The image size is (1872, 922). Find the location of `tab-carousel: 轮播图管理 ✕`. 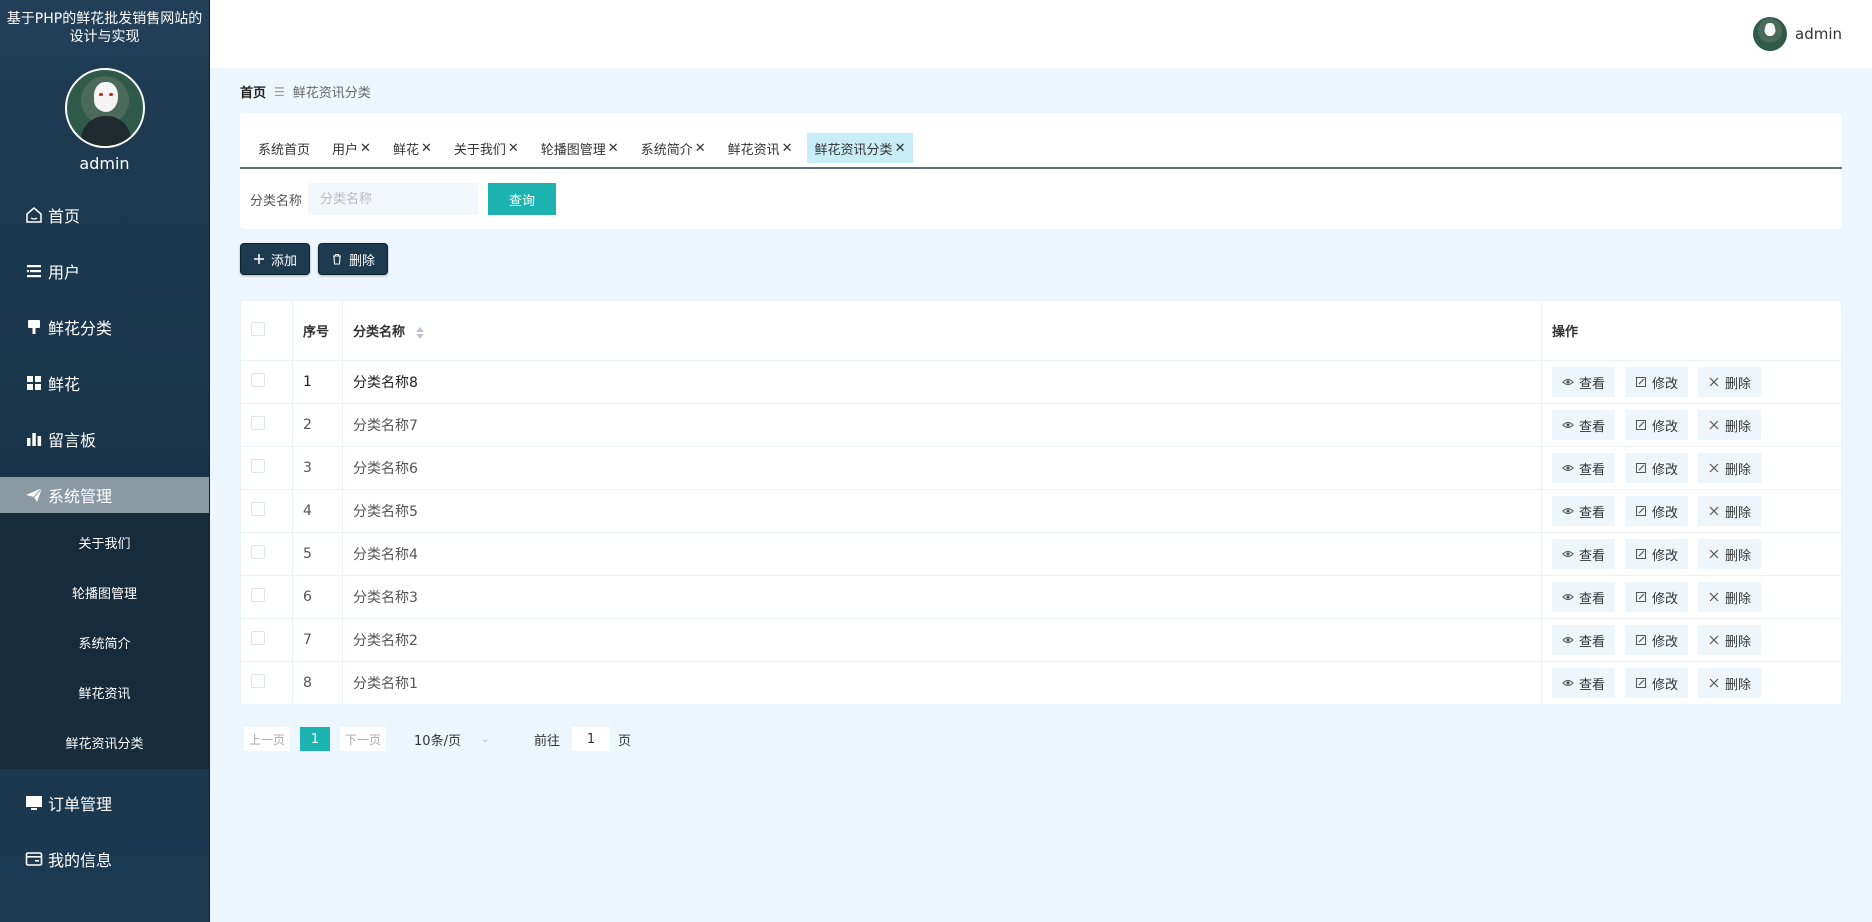

tab-carousel: 轮播图管理 ✕ is located at coordinates (579, 148).